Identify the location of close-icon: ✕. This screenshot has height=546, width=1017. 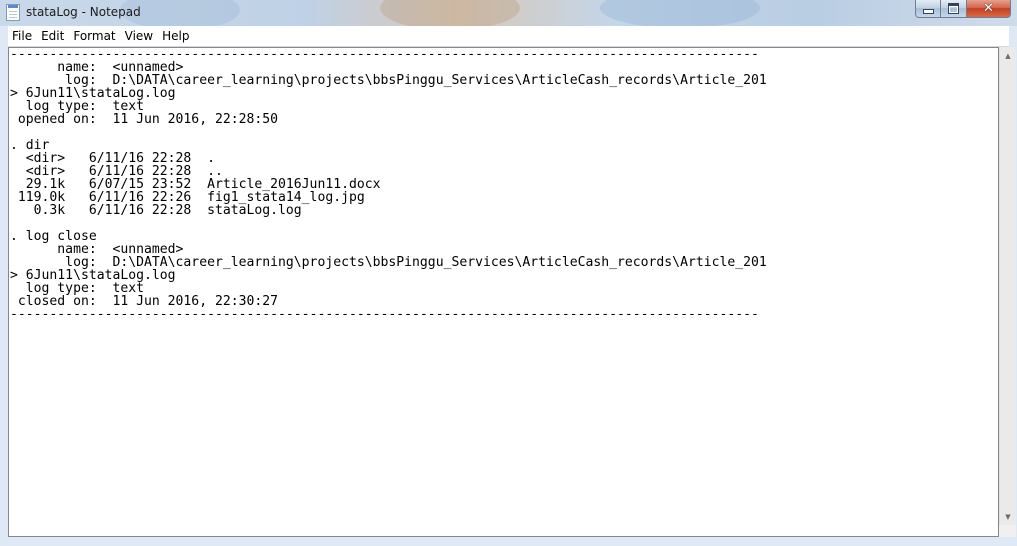
(988, 8).